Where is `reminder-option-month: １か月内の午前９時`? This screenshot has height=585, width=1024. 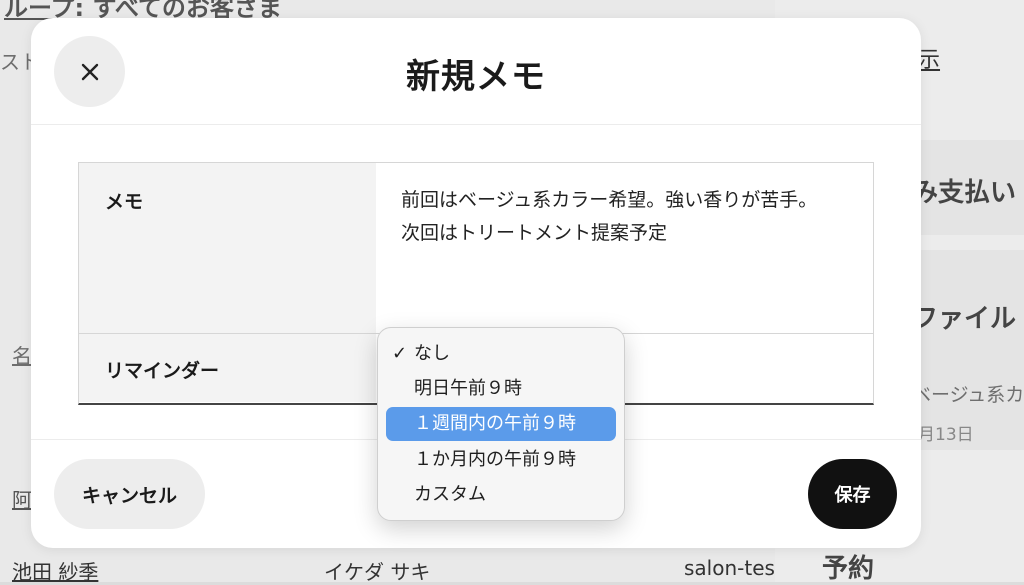 reminder-option-month: １か月内の午前９時 is located at coordinates (501, 460).